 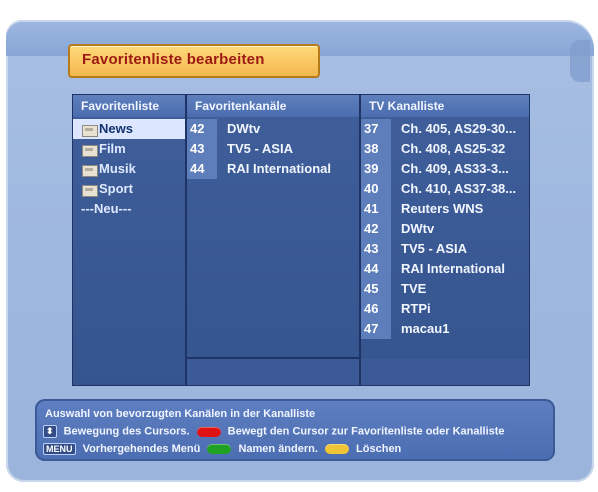 What do you see at coordinates (59, 449) in the screenshot?
I see `menu-key-icon: MENU` at bounding box center [59, 449].